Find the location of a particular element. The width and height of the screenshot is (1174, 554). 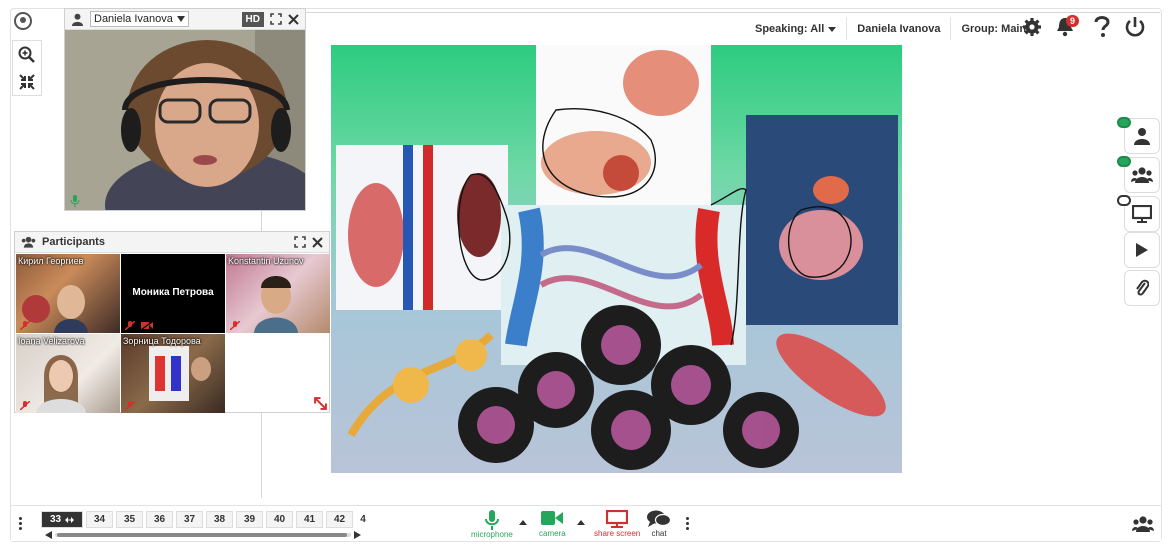

participant-name: Ioana Velizarova is located at coordinates (51, 341).